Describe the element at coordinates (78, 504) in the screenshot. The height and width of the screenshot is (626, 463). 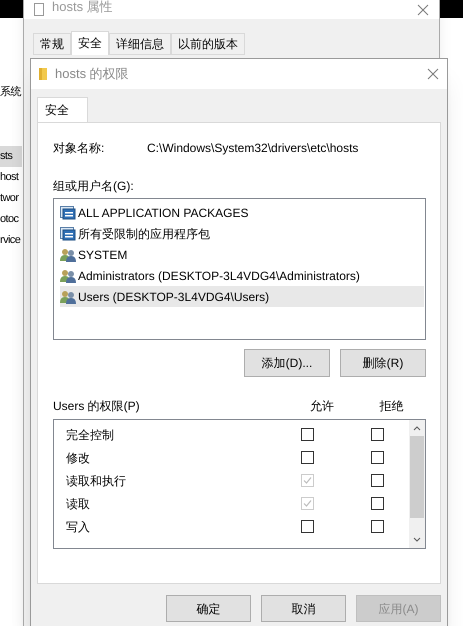
I see `permission-name: 读取` at that location.